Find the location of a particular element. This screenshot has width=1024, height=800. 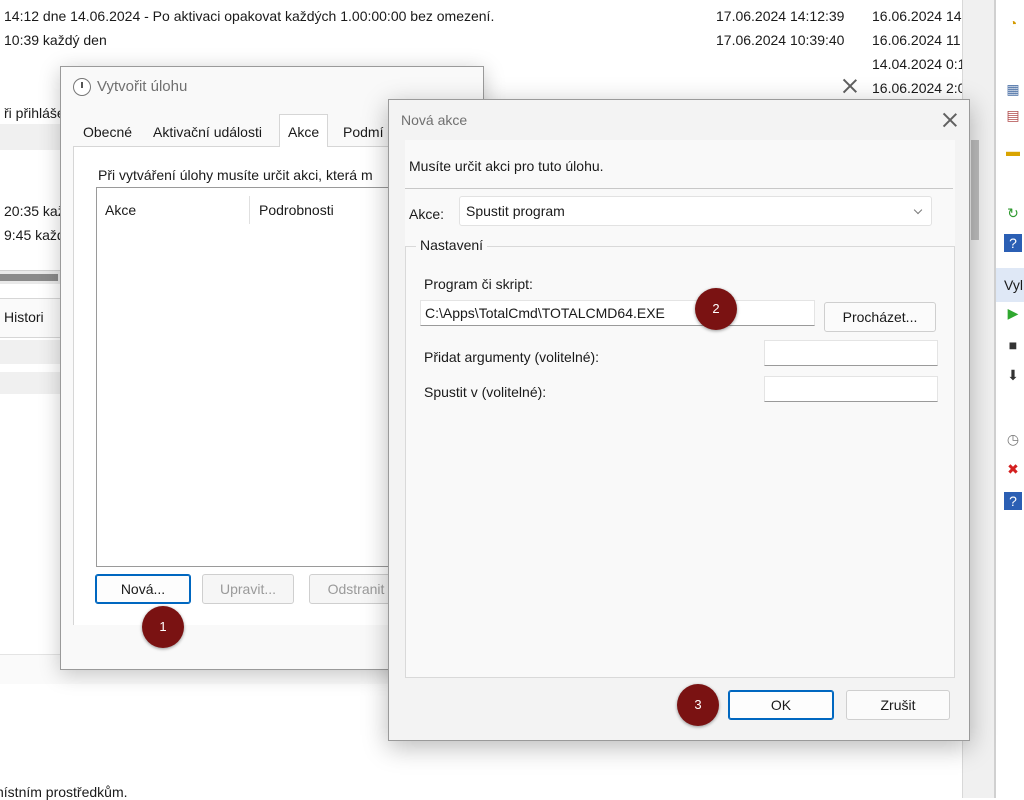

action-type-value: Spustit program is located at coordinates (515, 211).